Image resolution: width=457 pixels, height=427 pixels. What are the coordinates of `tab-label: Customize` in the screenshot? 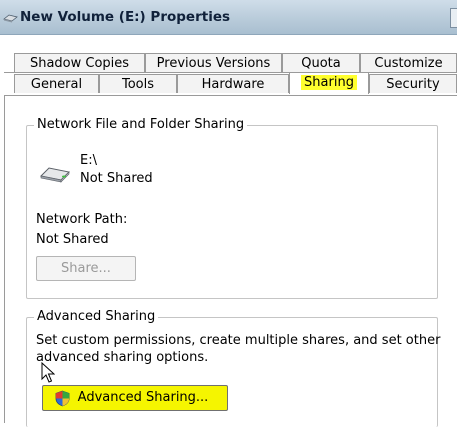 It's located at (408, 63).